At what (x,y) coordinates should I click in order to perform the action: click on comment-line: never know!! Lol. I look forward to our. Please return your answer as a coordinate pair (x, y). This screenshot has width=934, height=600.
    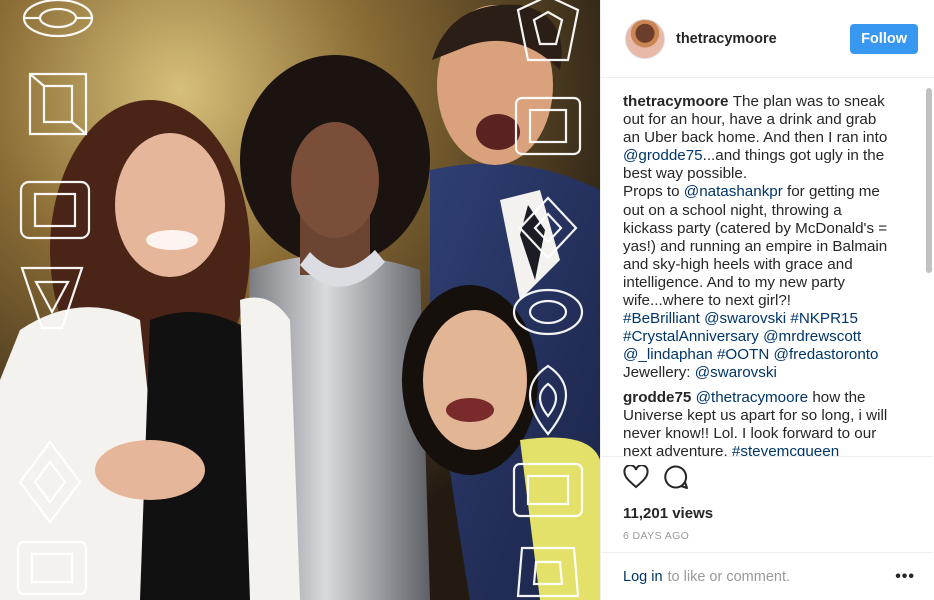
    Looking at the image, I should click on (773, 434).